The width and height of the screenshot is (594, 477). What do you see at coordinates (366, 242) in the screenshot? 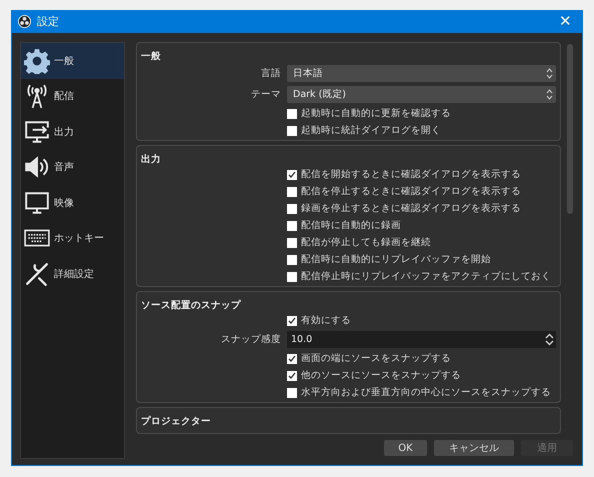
I see `checkbox-label: 配信が停止しても録画を継続` at bounding box center [366, 242].